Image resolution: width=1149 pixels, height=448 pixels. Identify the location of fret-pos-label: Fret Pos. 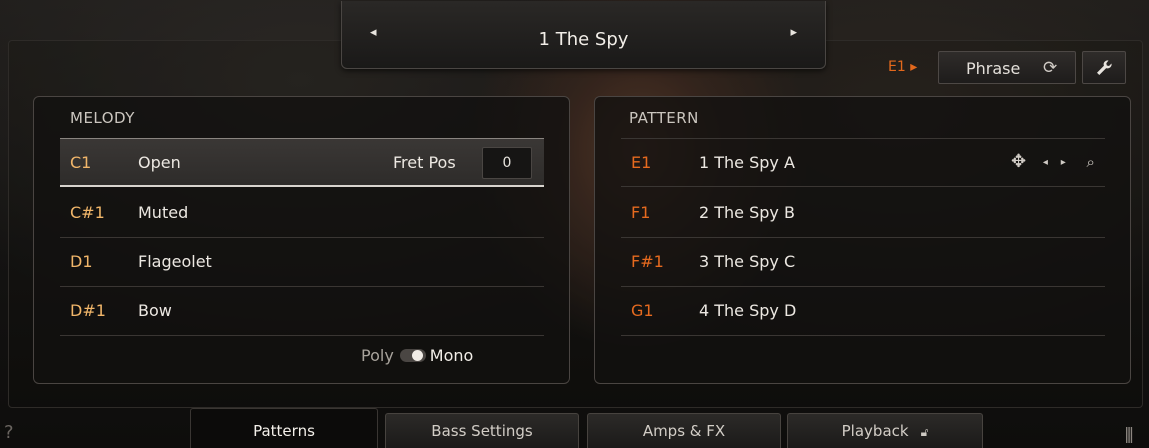
(424, 162).